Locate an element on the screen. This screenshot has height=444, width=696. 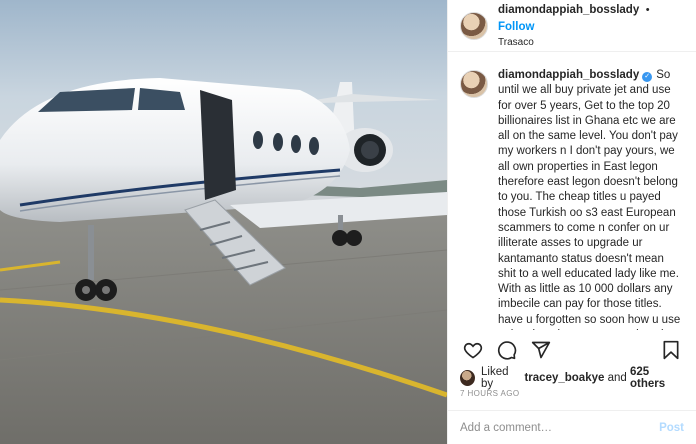
verified-badge-icon: ✓ is located at coordinates (647, 77).